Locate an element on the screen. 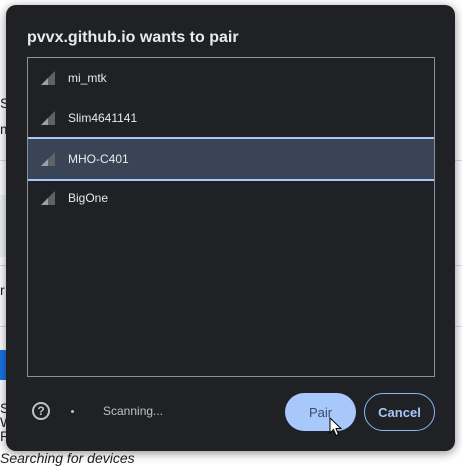 The width and height of the screenshot is (462, 466). cancel-button: Cancel is located at coordinates (399, 412).